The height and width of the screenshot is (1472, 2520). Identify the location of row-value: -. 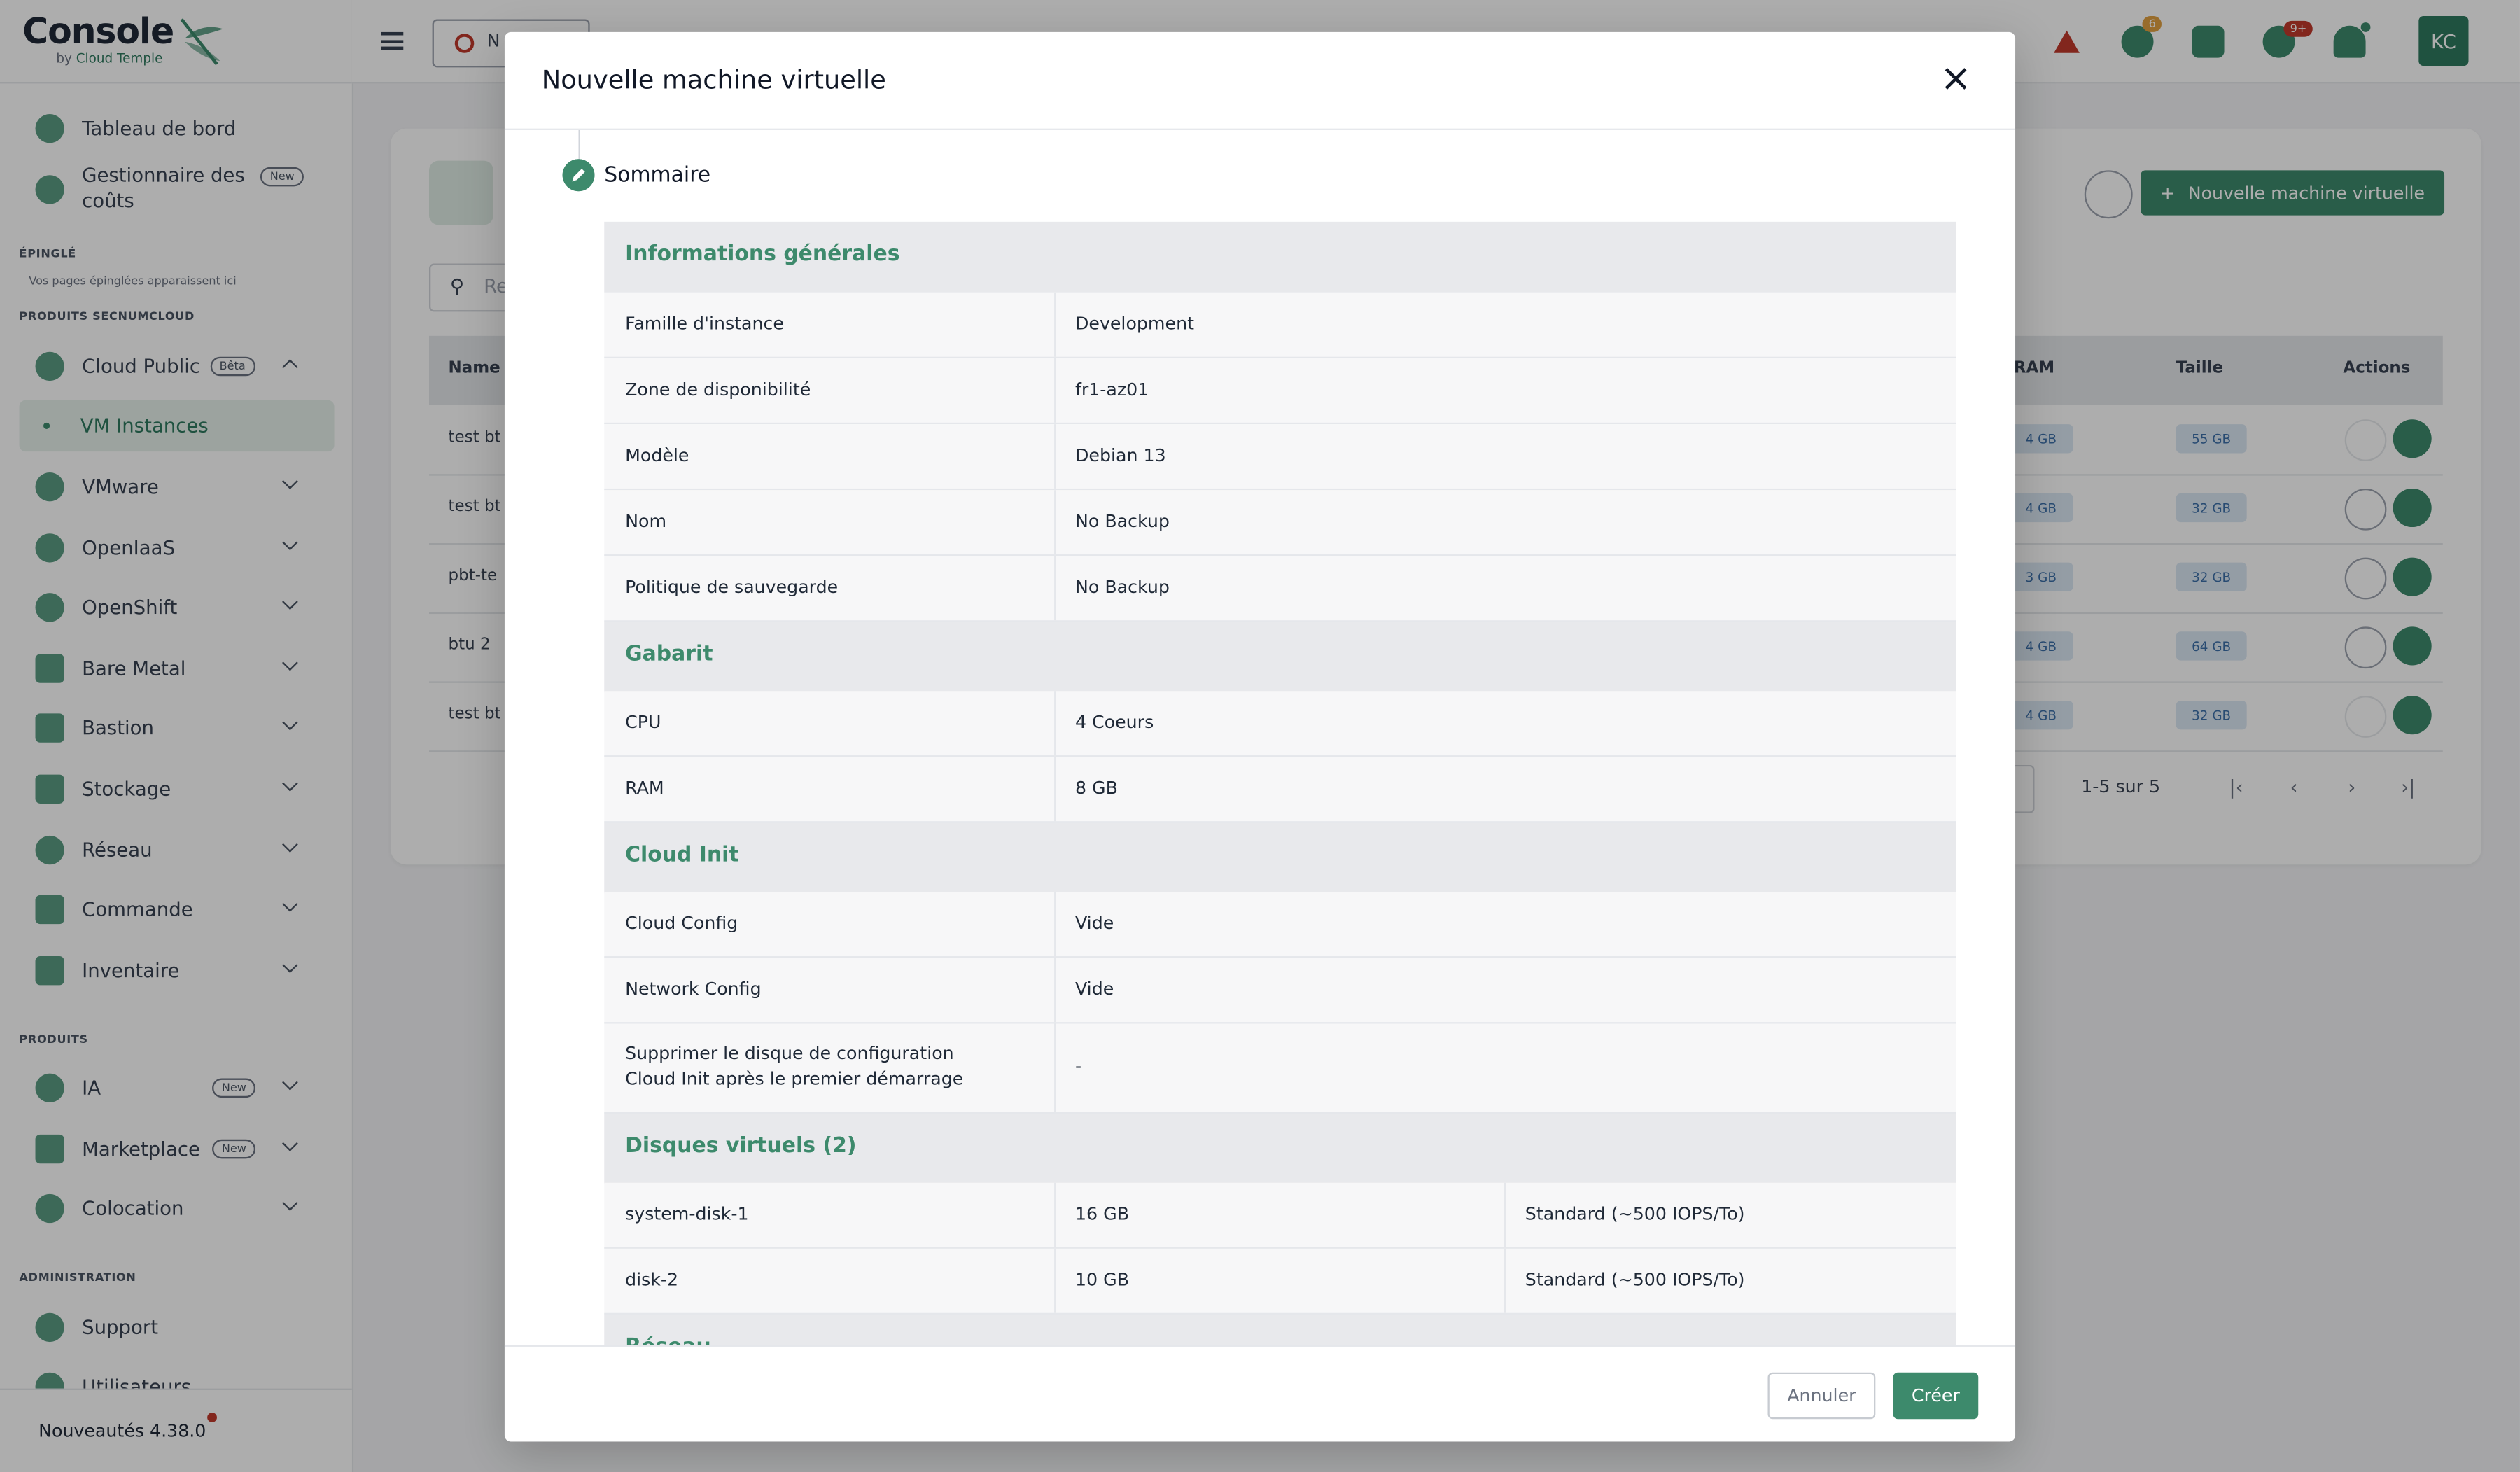
(1078, 1066).